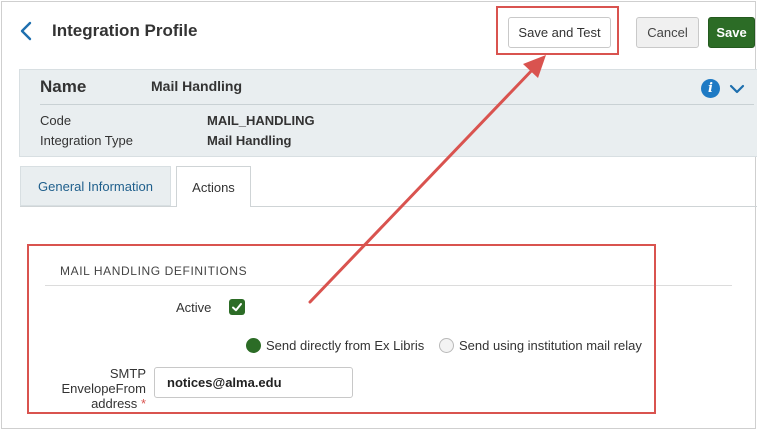 The width and height of the screenshot is (757, 430). What do you see at coordinates (56, 120) in the screenshot?
I see `code-label: Code` at bounding box center [56, 120].